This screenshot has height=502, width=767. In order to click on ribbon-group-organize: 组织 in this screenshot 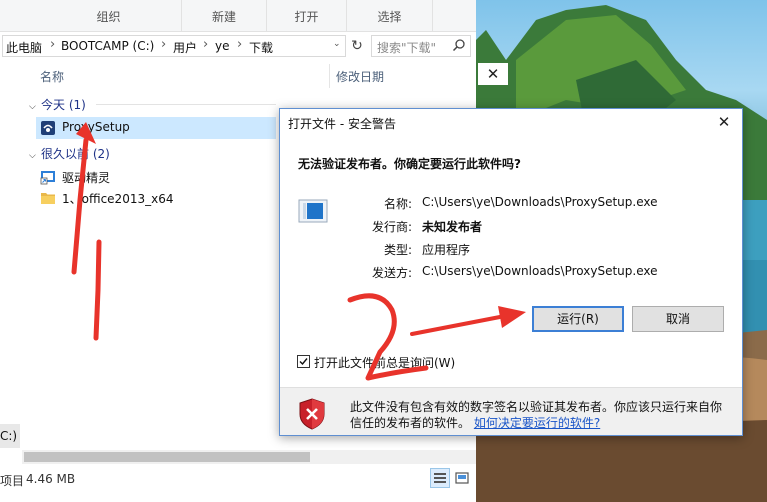, I will do `click(109, 16)`.